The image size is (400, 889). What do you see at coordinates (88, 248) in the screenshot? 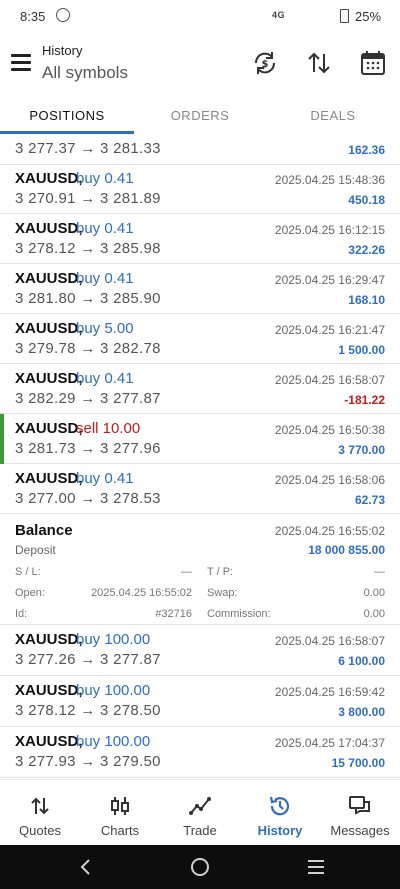
I see `deal-prices: 3 278.12 → 3 285.98` at bounding box center [88, 248].